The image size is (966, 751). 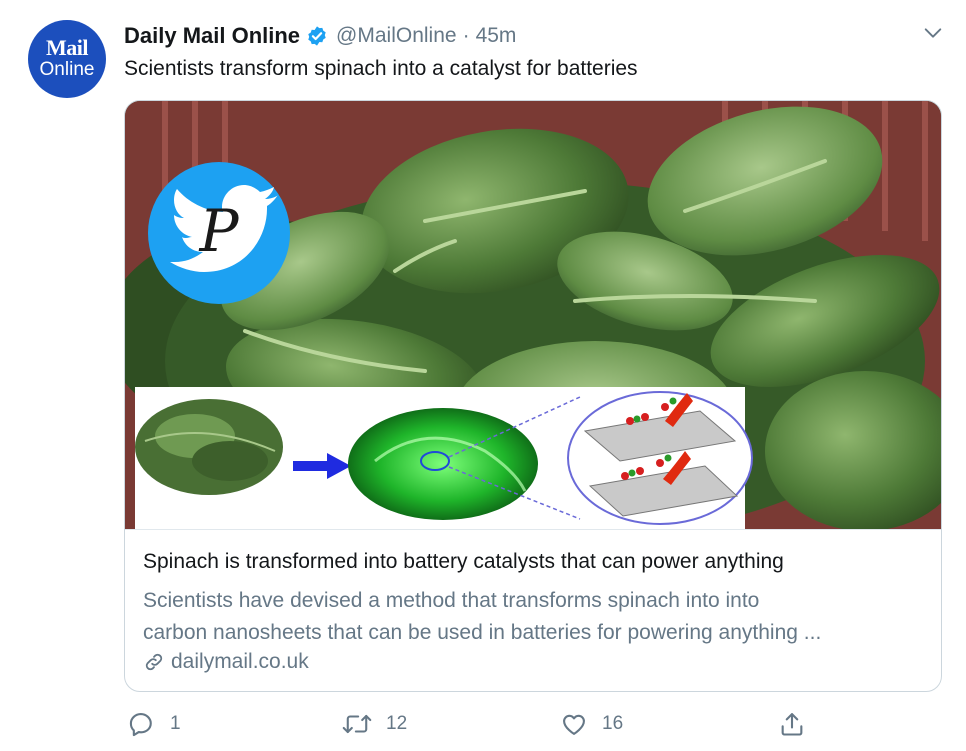 I want to click on twitter-bird-logo: P, so click(x=219, y=233).